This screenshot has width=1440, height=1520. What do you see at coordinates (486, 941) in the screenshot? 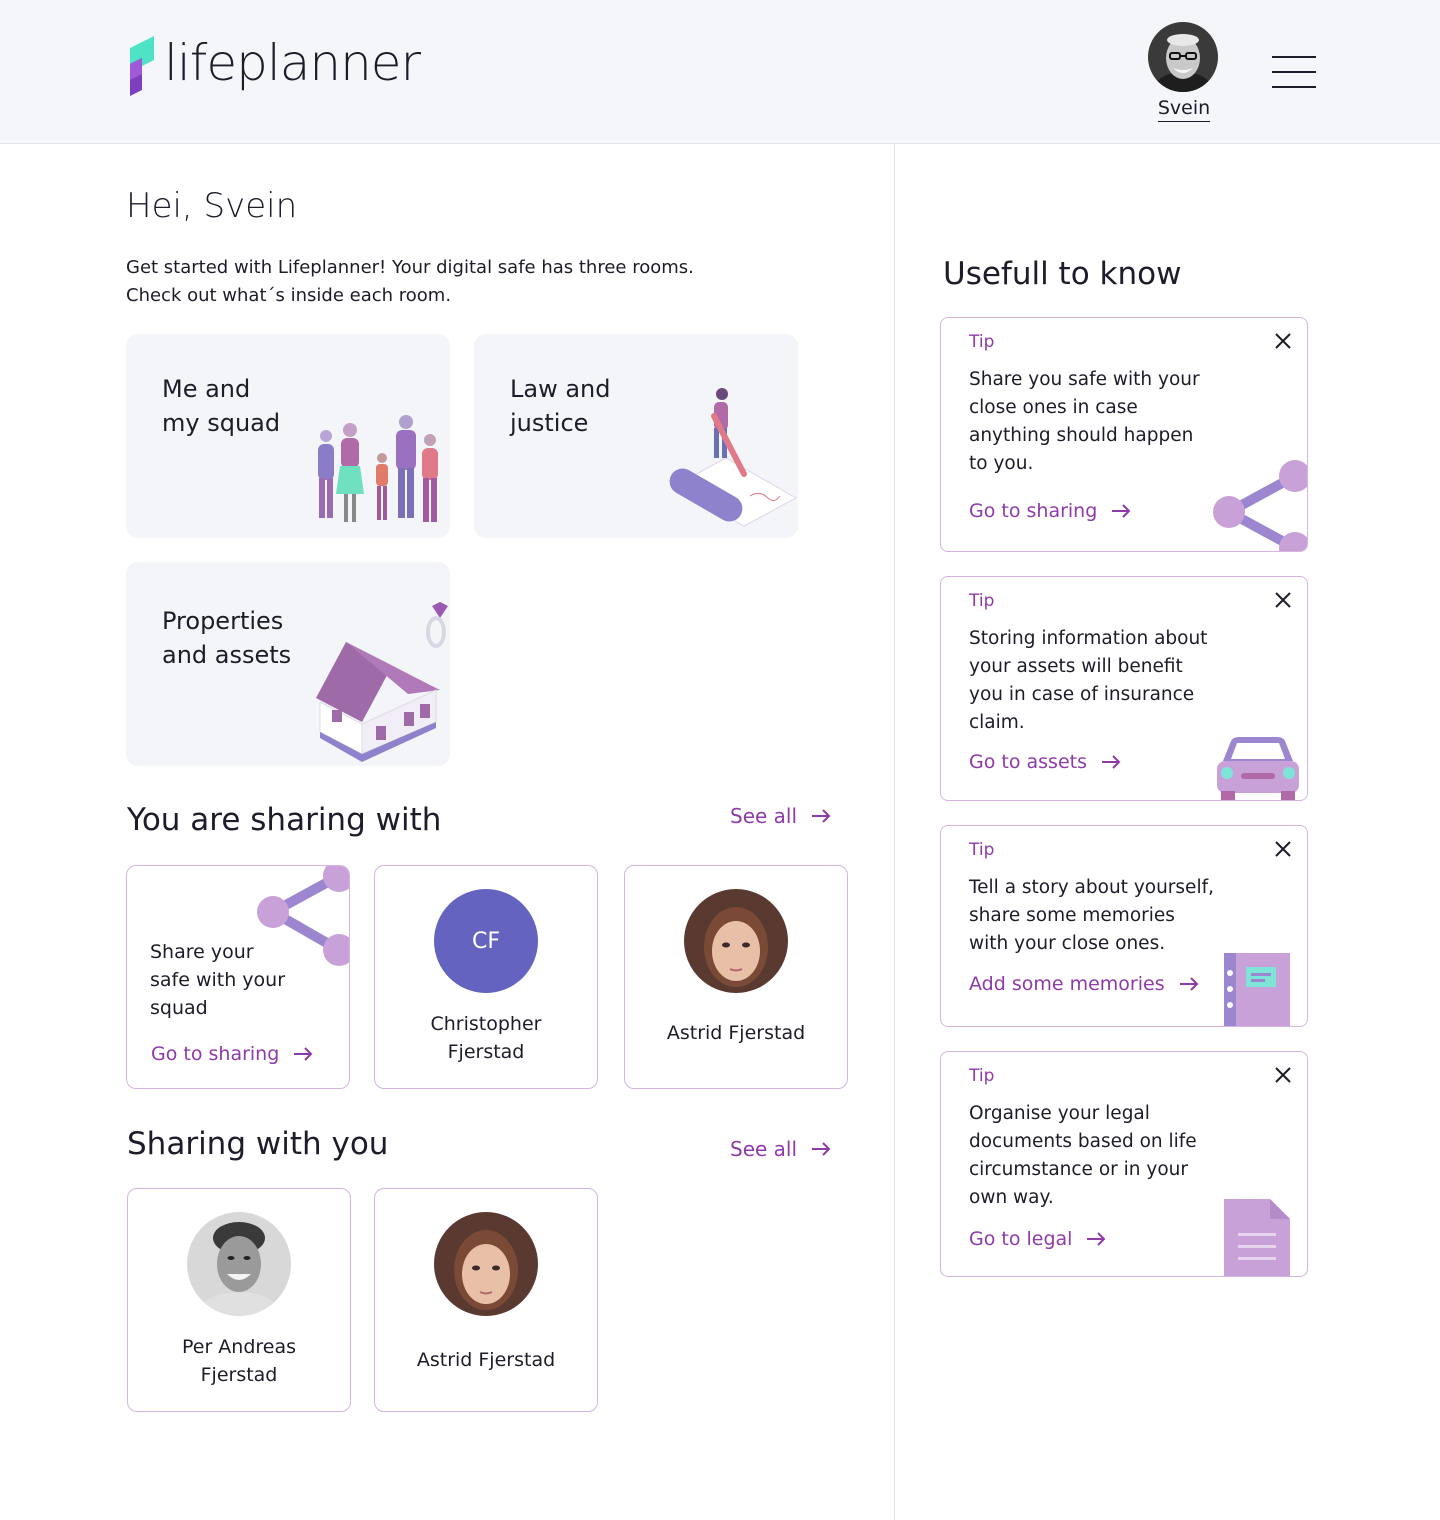
I see `initials-avatar: CF` at bounding box center [486, 941].